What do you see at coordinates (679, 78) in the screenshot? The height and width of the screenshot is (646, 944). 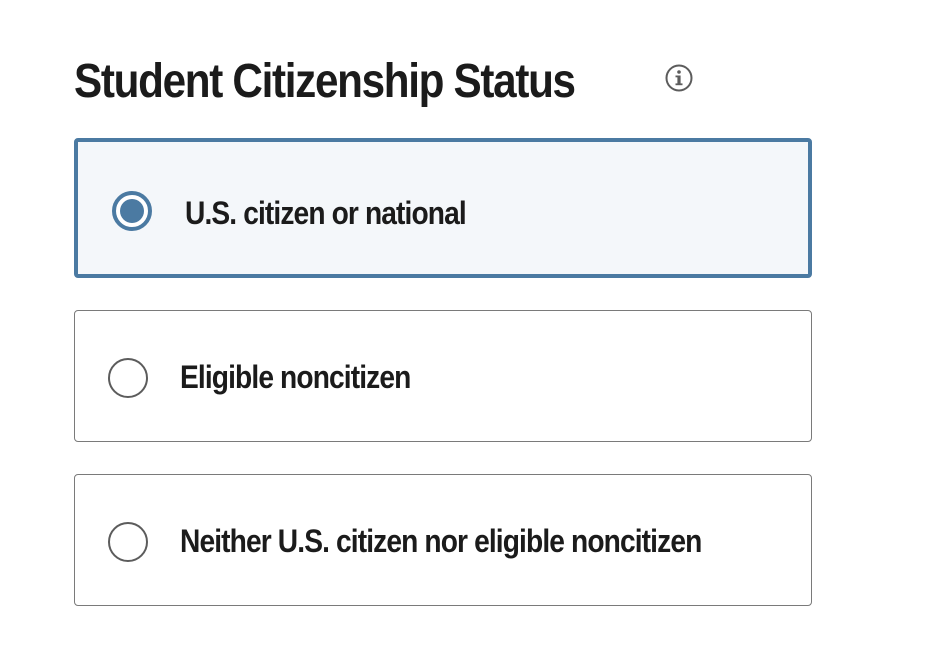 I see `info-icon` at bounding box center [679, 78].